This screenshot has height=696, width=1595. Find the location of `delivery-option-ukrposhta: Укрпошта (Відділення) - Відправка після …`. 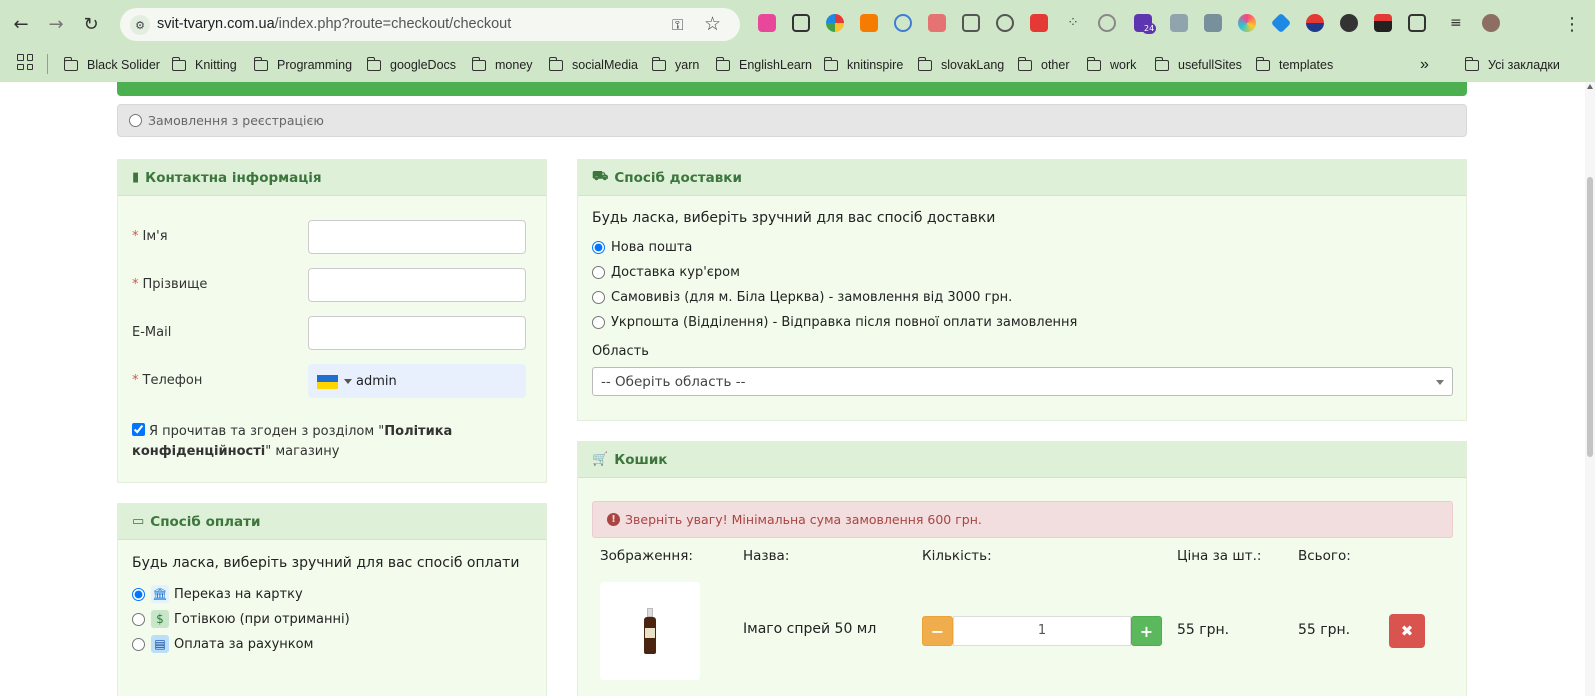

delivery-option-ukrposhta: Укрпошта (Відділення) - Відправка після … is located at coordinates (834, 322).